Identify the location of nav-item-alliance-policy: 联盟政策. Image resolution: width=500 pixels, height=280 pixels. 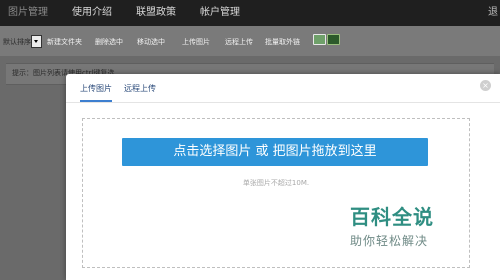
(156, 13).